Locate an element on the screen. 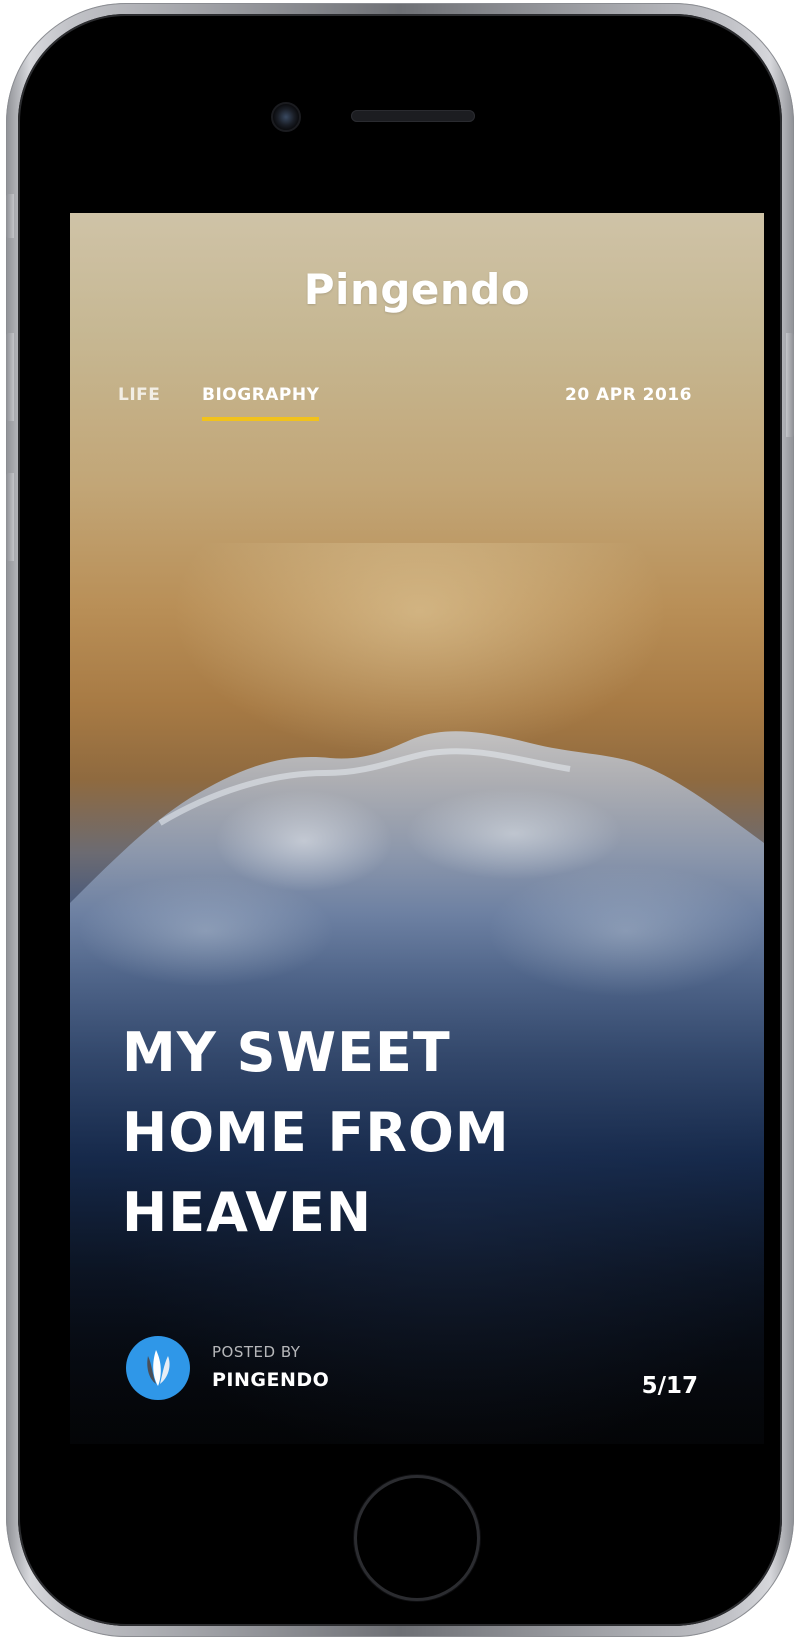  post-title: MY SWEET HOME FROM HEAVEN is located at coordinates (382, 1133).